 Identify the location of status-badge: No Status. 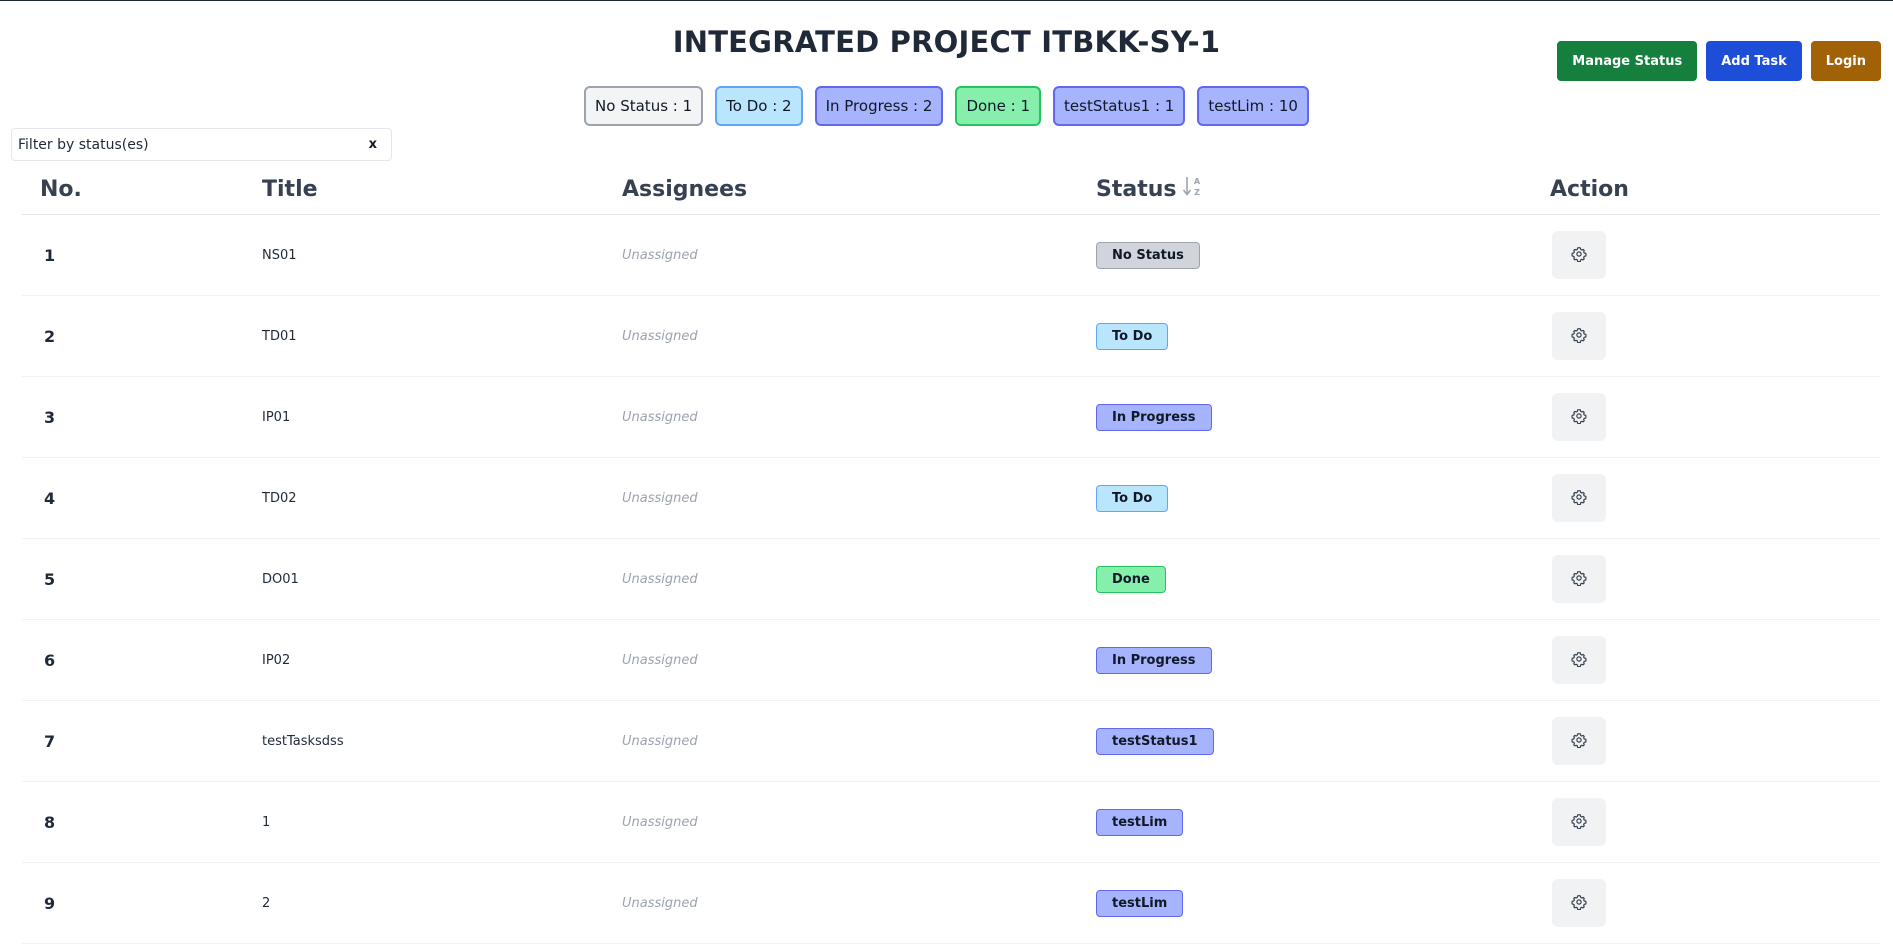
(1148, 255).